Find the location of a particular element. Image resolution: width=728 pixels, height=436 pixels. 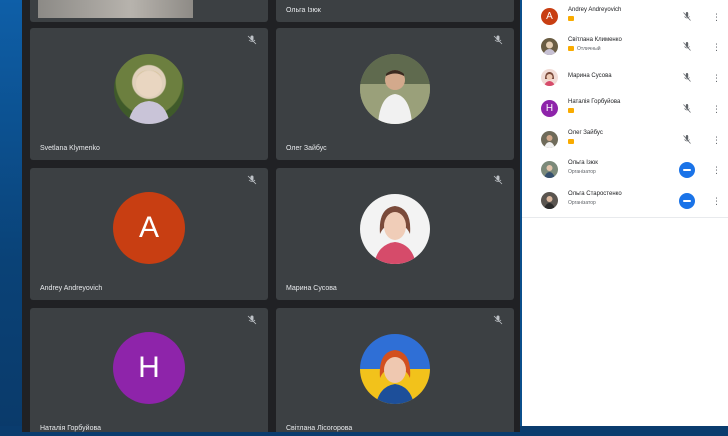

participant-tile: Ольга Ізюк is located at coordinates (395, 11).